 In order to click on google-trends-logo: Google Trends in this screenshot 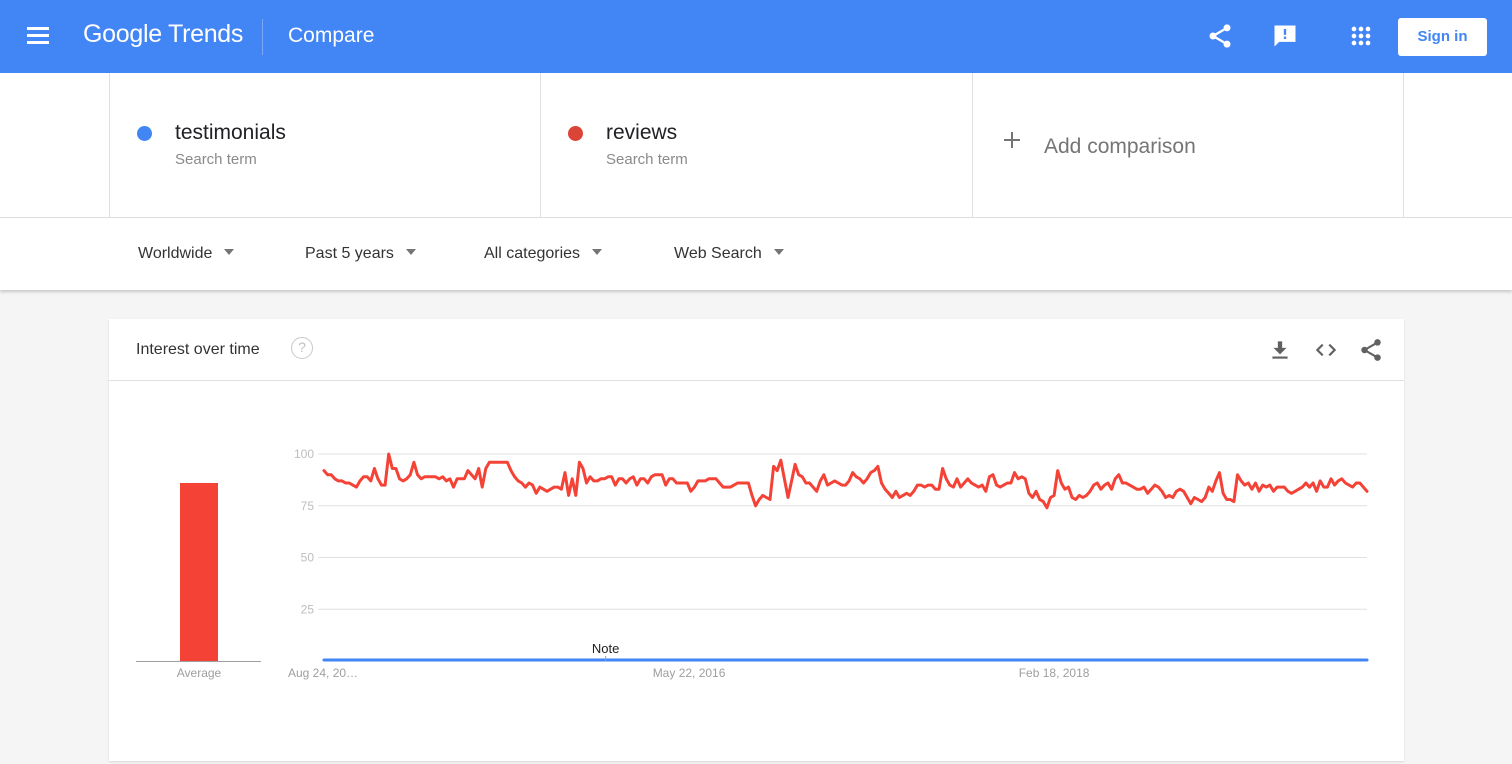, I will do `click(163, 34)`.